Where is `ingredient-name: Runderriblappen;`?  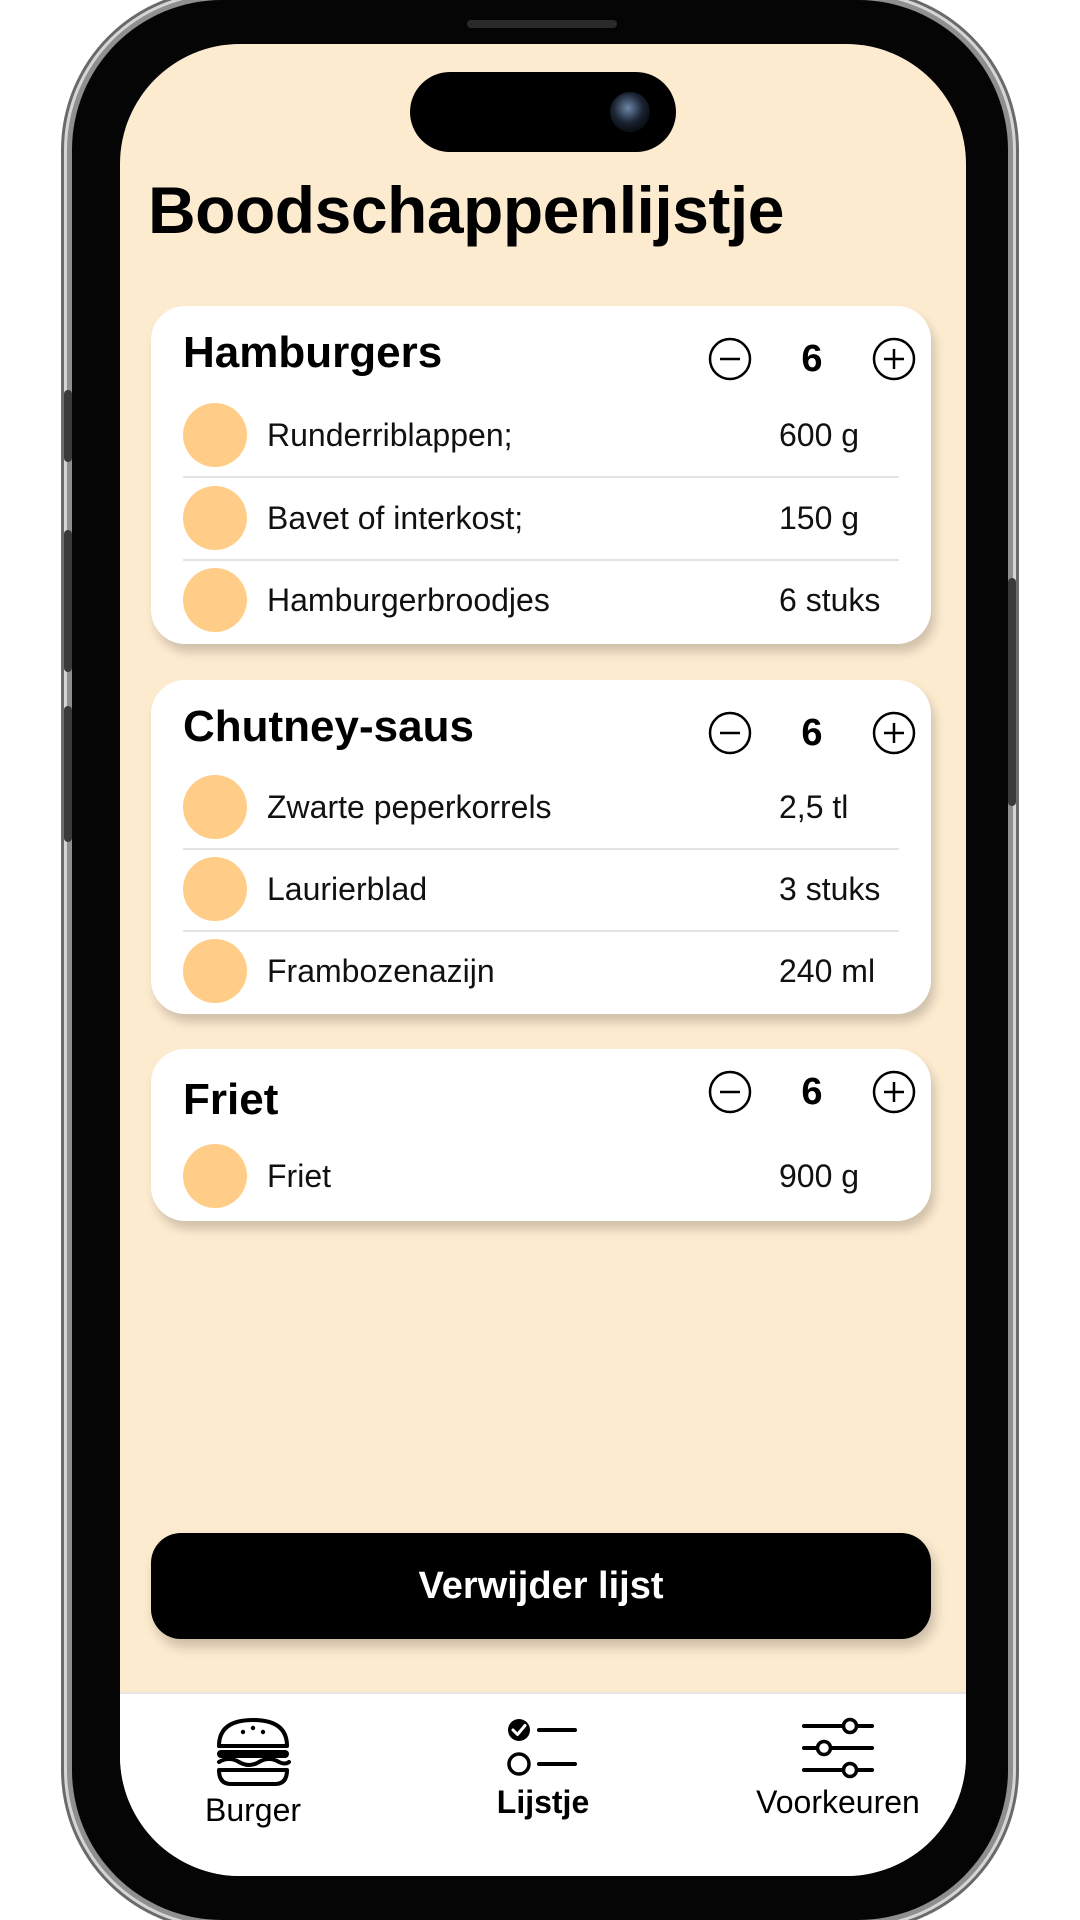
ingredient-name: Runderriblappen; is located at coordinates (390, 435).